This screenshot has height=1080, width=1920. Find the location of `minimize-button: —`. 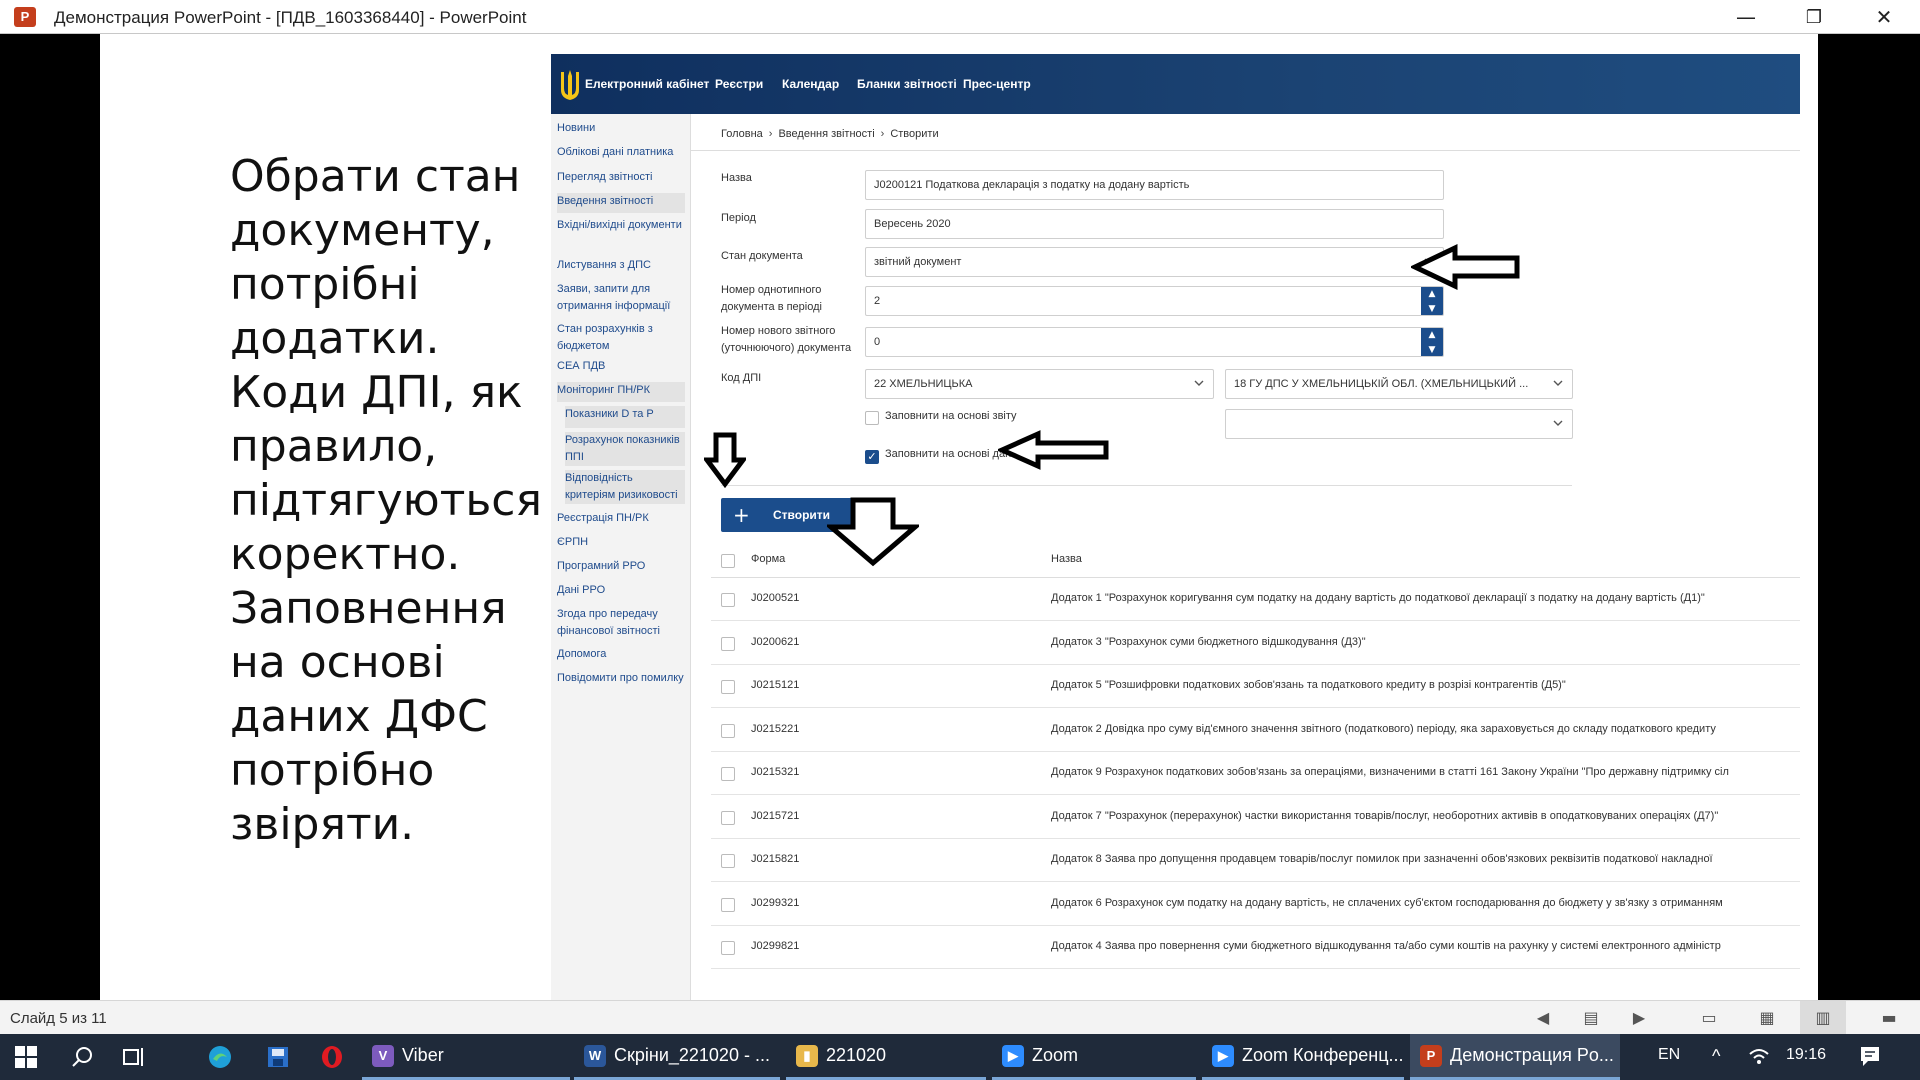

minimize-button: — is located at coordinates (1746, 17).